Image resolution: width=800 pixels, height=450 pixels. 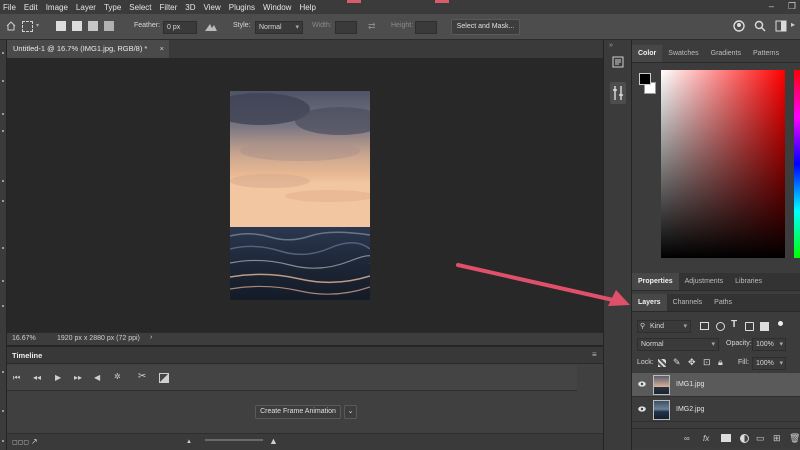 I want to click on collapse-icon: », so click(x=611, y=45).